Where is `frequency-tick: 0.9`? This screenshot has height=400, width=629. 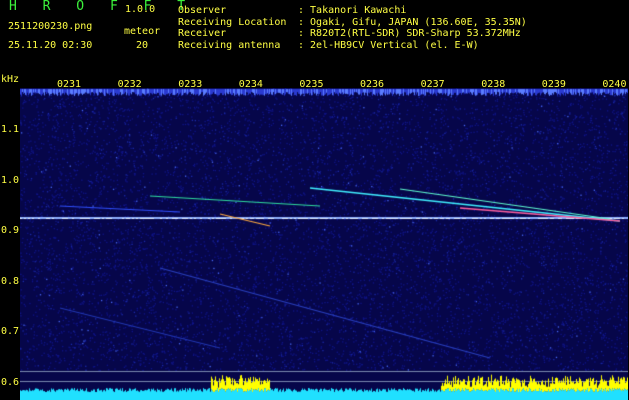 frequency-tick: 0.9 is located at coordinates (10, 230).